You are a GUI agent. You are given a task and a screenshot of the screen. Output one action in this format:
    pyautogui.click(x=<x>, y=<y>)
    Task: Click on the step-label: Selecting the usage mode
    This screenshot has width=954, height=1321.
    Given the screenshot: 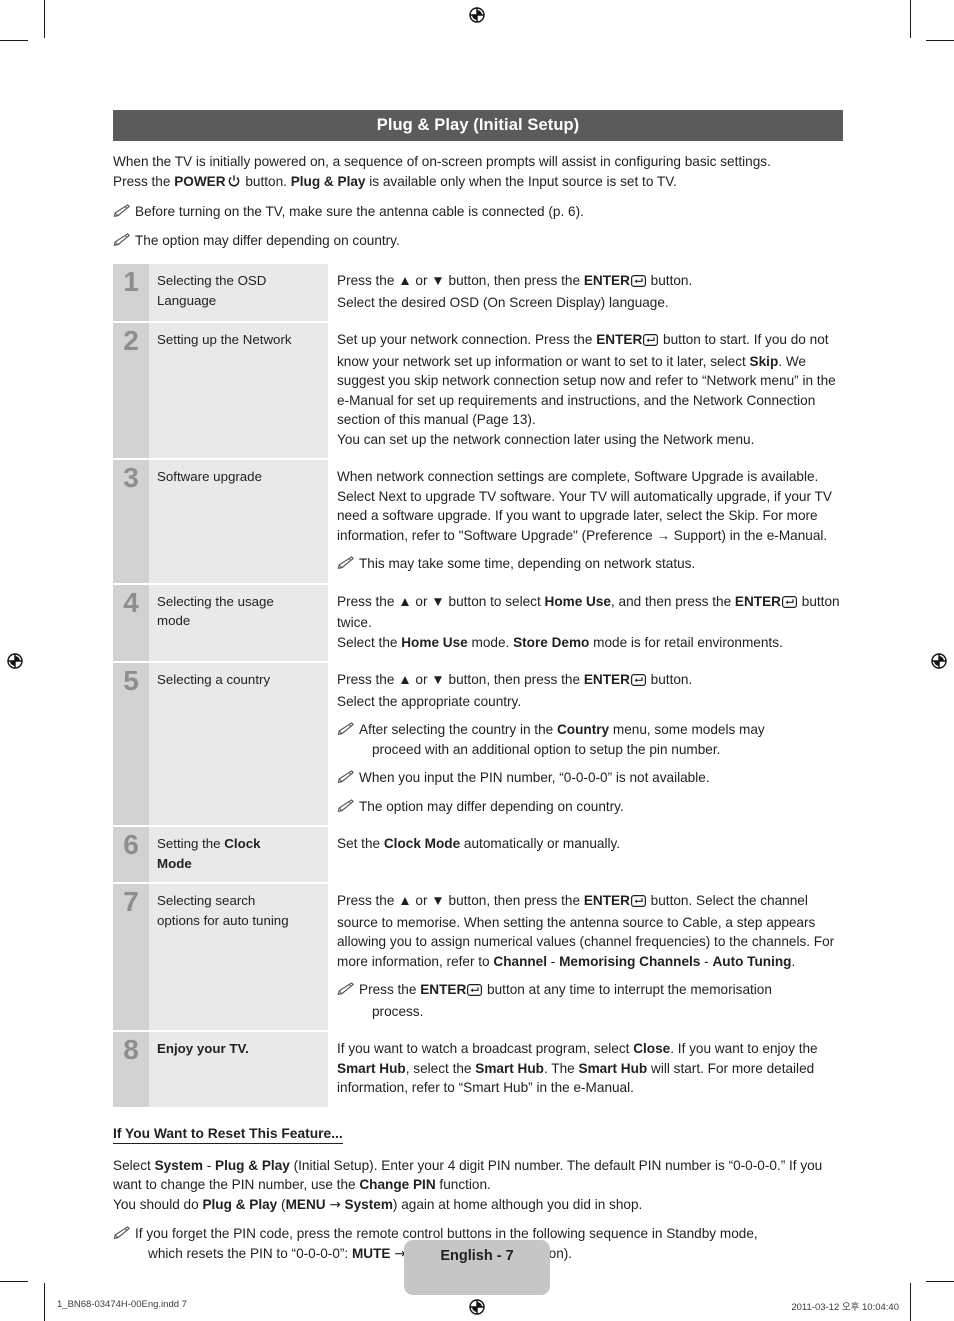 What is the action you would take?
    pyautogui.click(x=238, y=623)
    